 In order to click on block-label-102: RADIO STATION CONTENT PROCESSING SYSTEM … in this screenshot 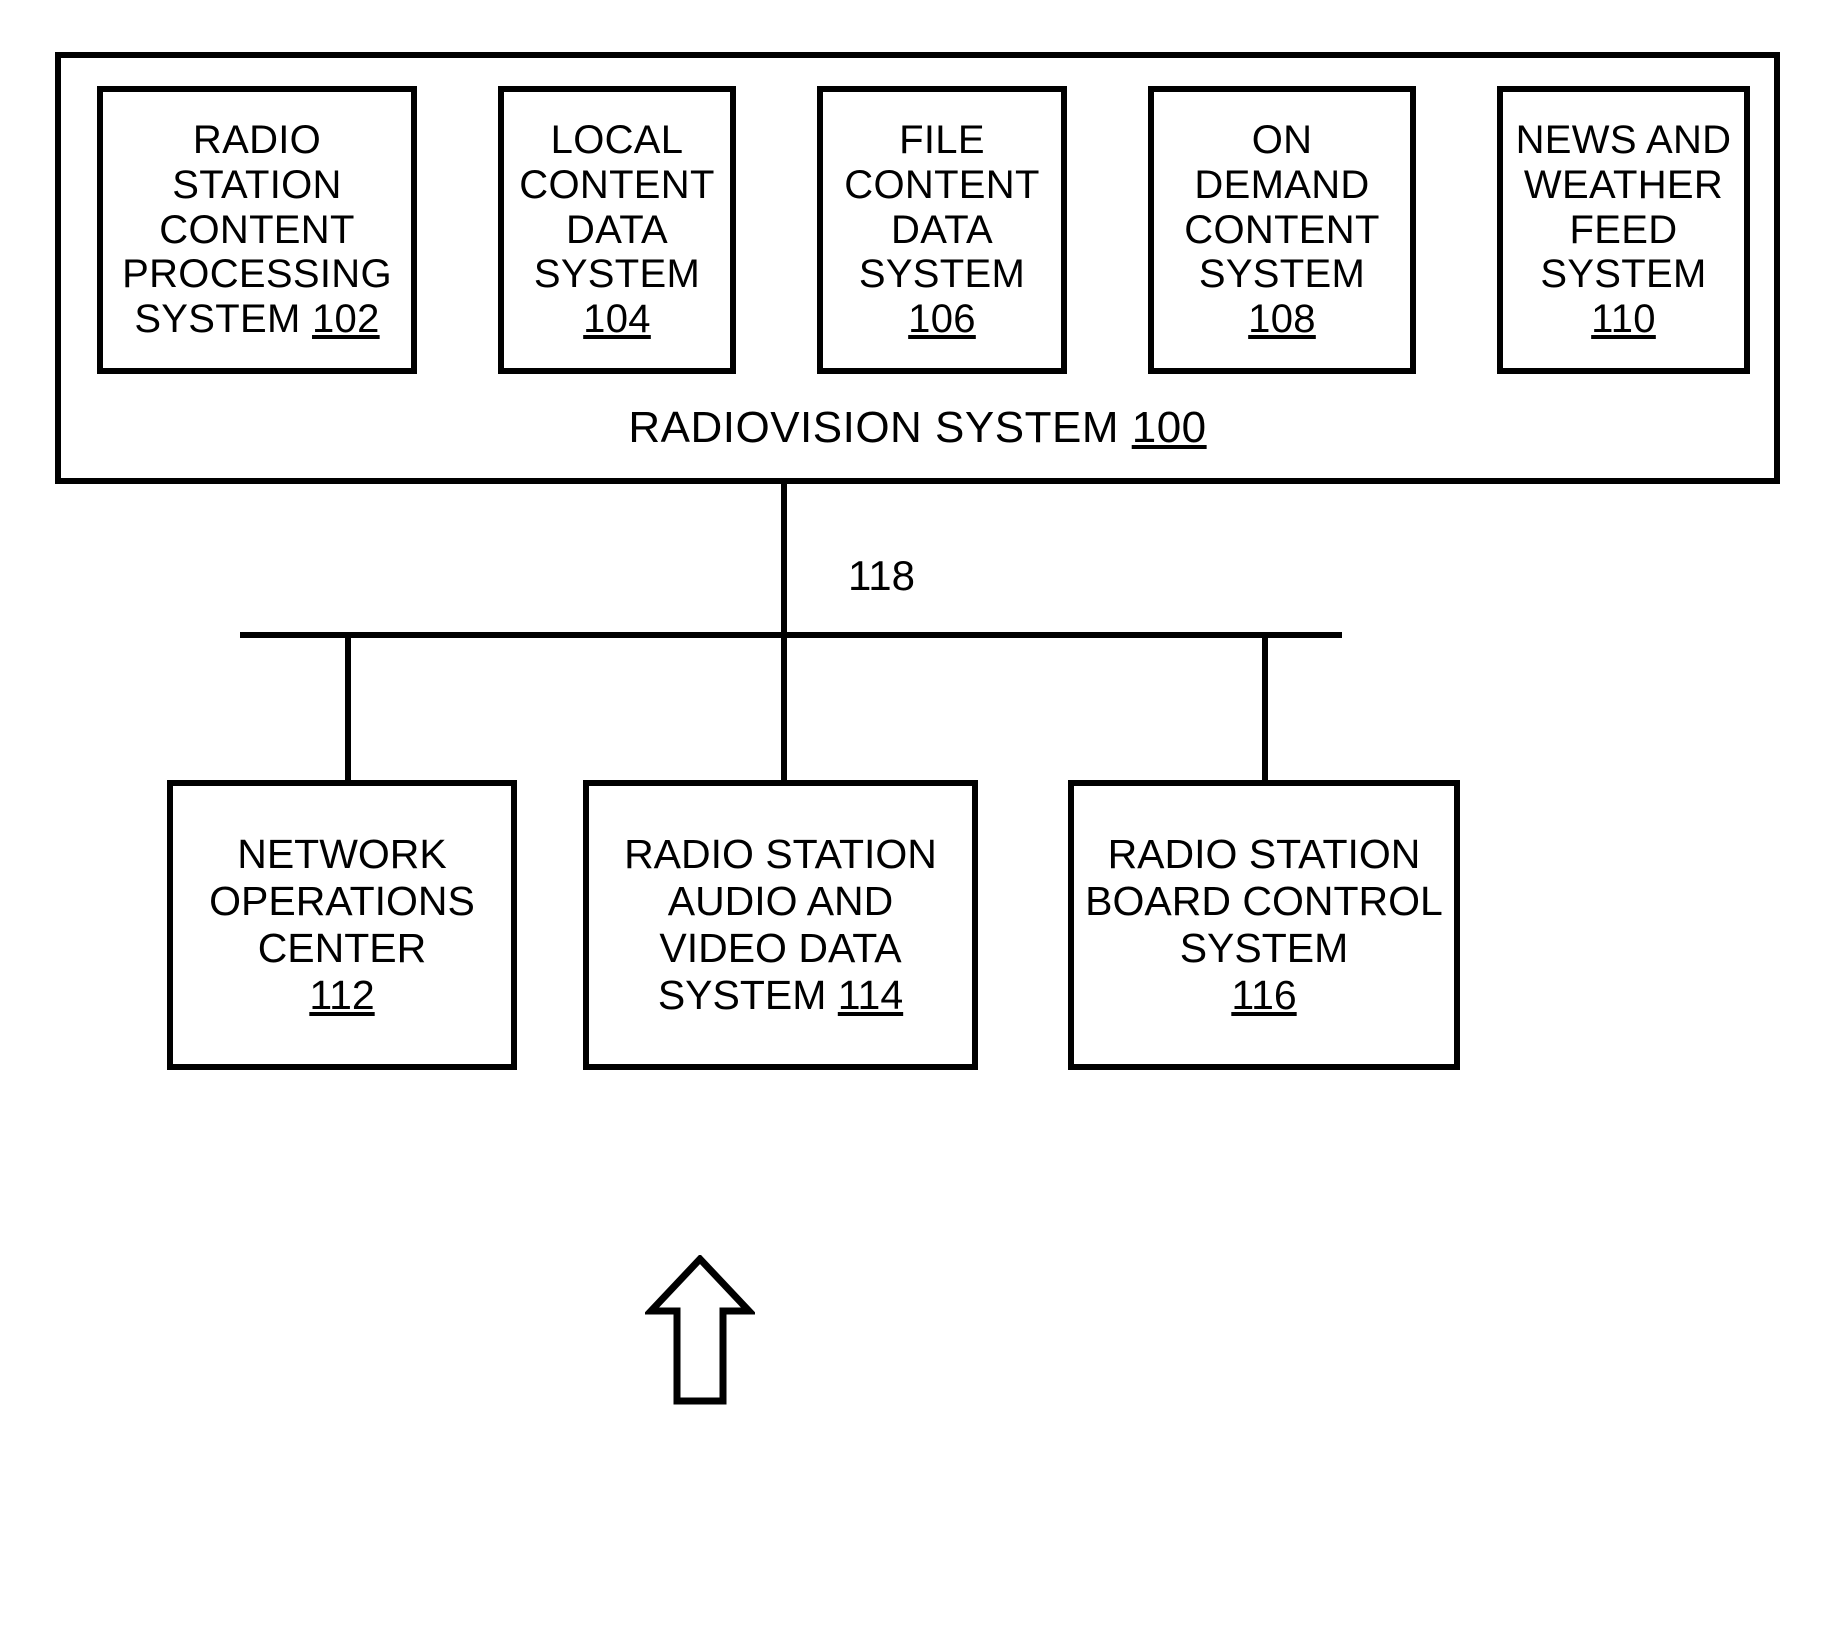, I will do `click(257, 230)`.